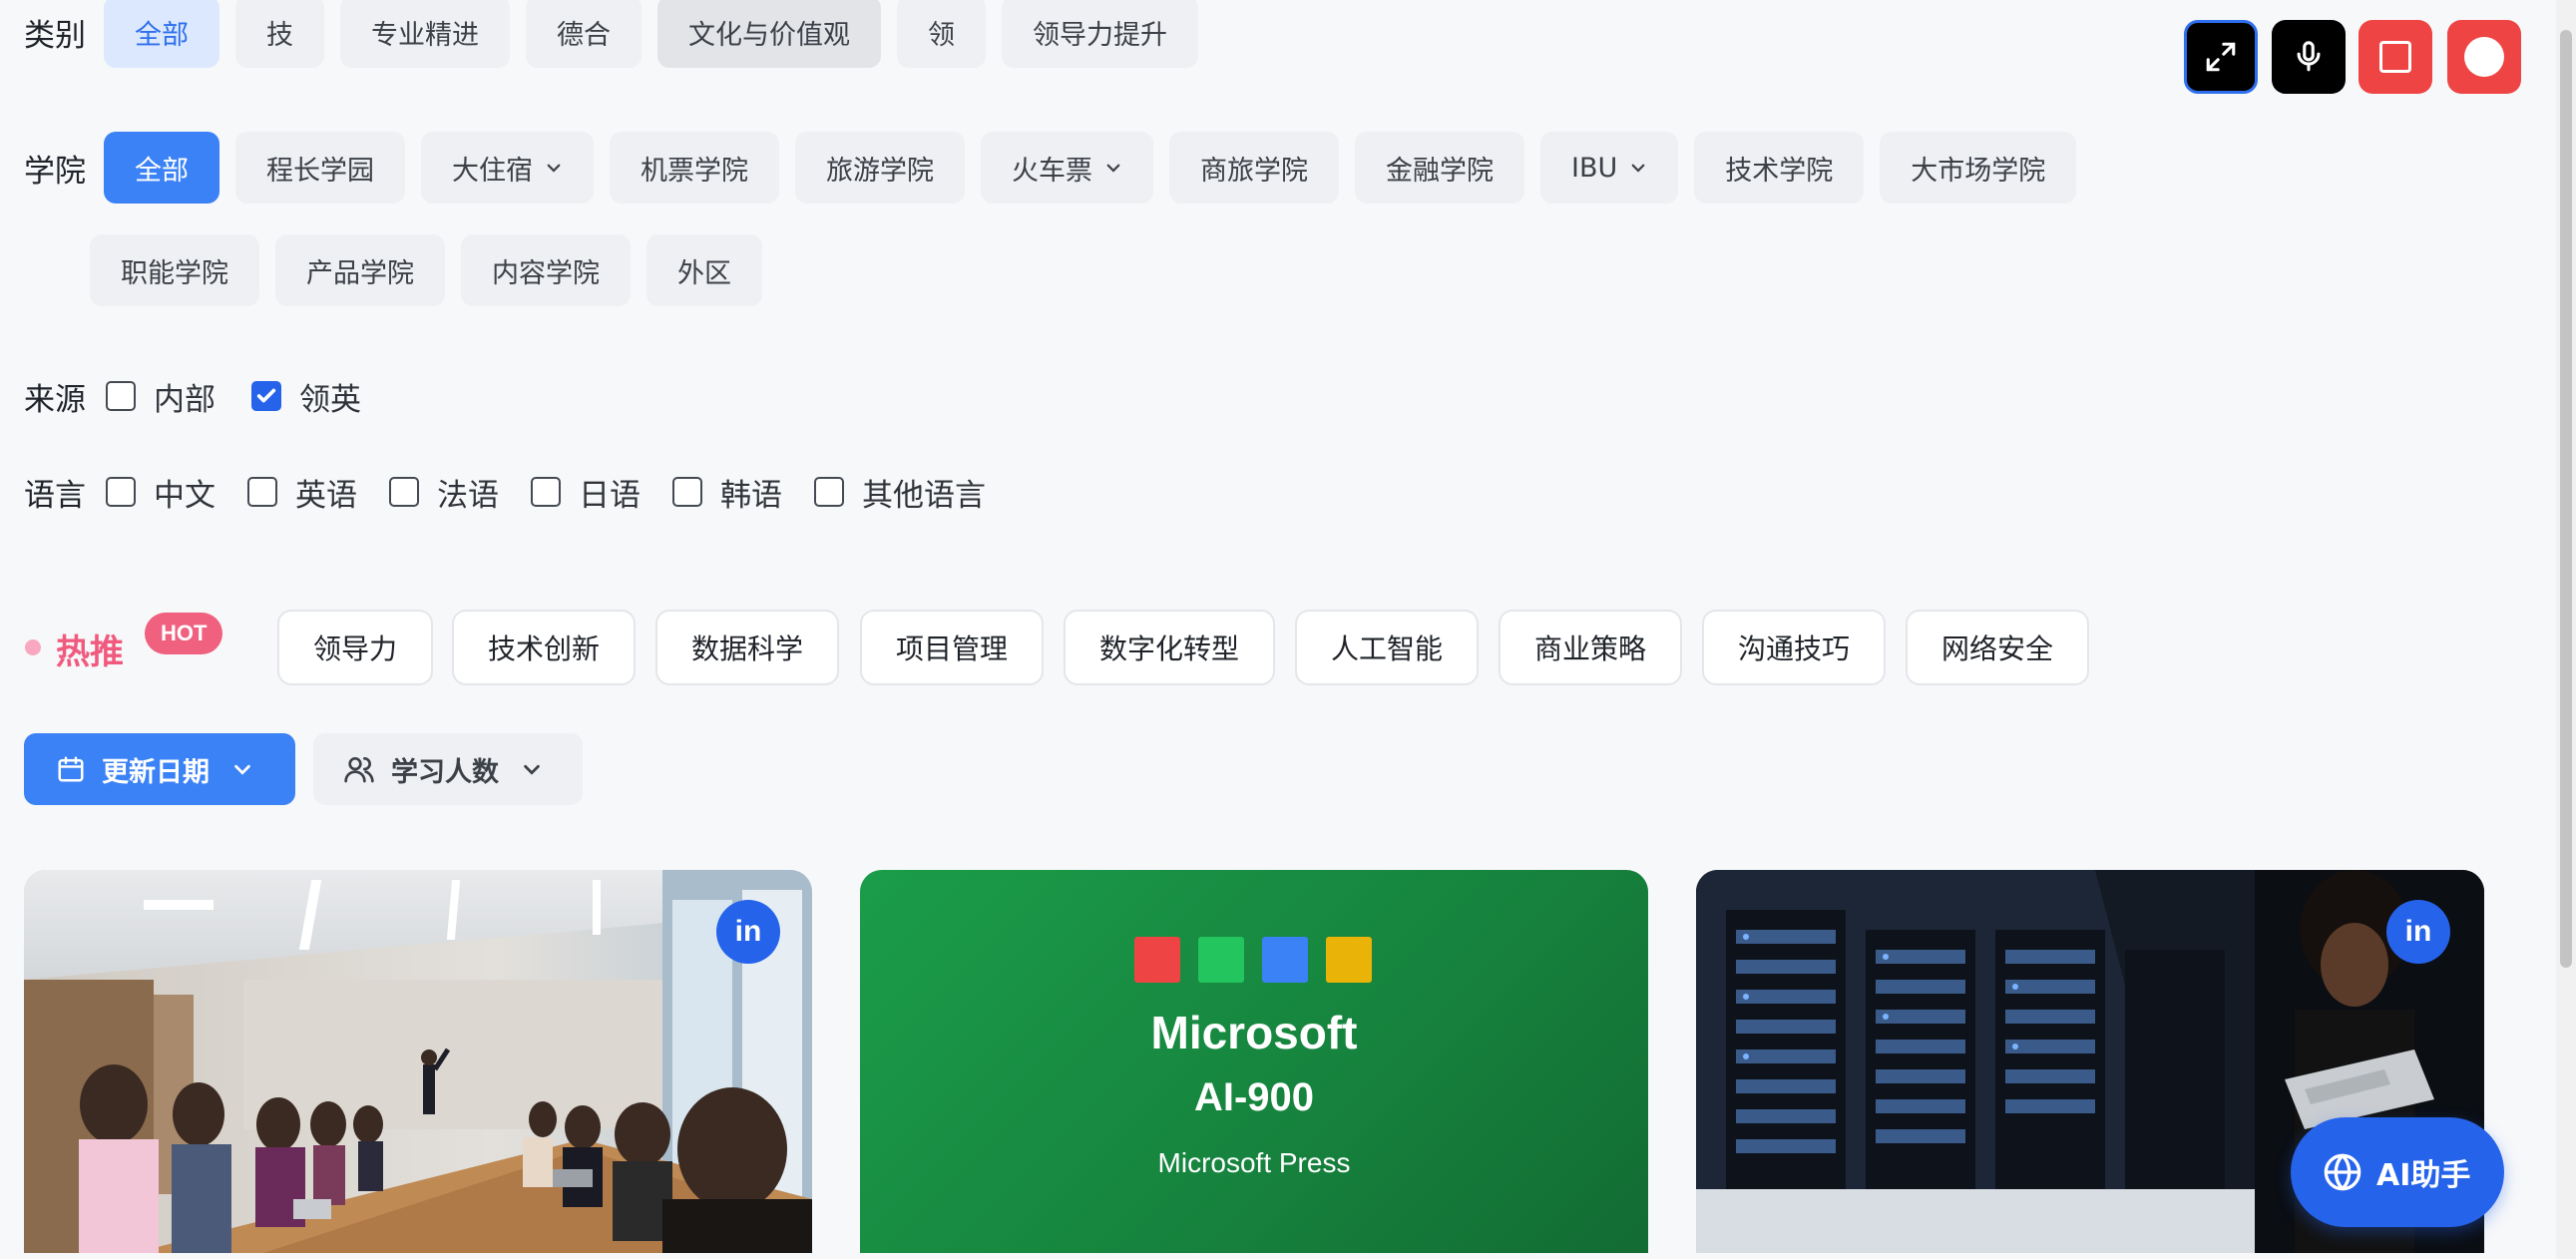 This screenshot has width=2576, height=1259. Describe the element at coordinates (90, 652) in the screenshot. I see `hot-label: 热推` at that location.